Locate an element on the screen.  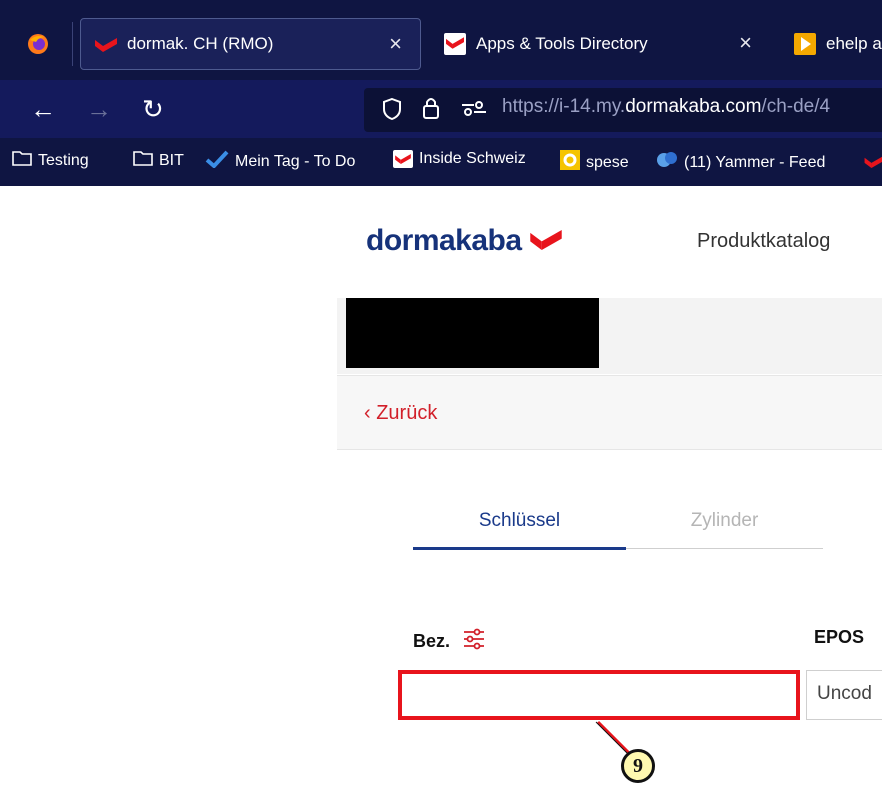
tab-label: dormak. CH (RMO) is located at coordinates (200, 43).